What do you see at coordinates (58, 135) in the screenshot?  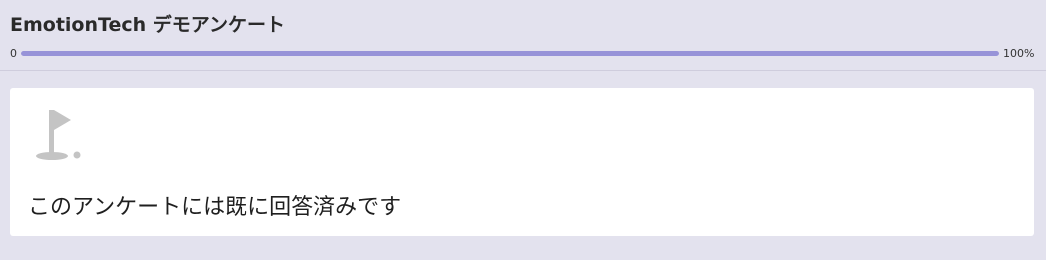 I see `flag-icon` at bounding box center [58, 135].